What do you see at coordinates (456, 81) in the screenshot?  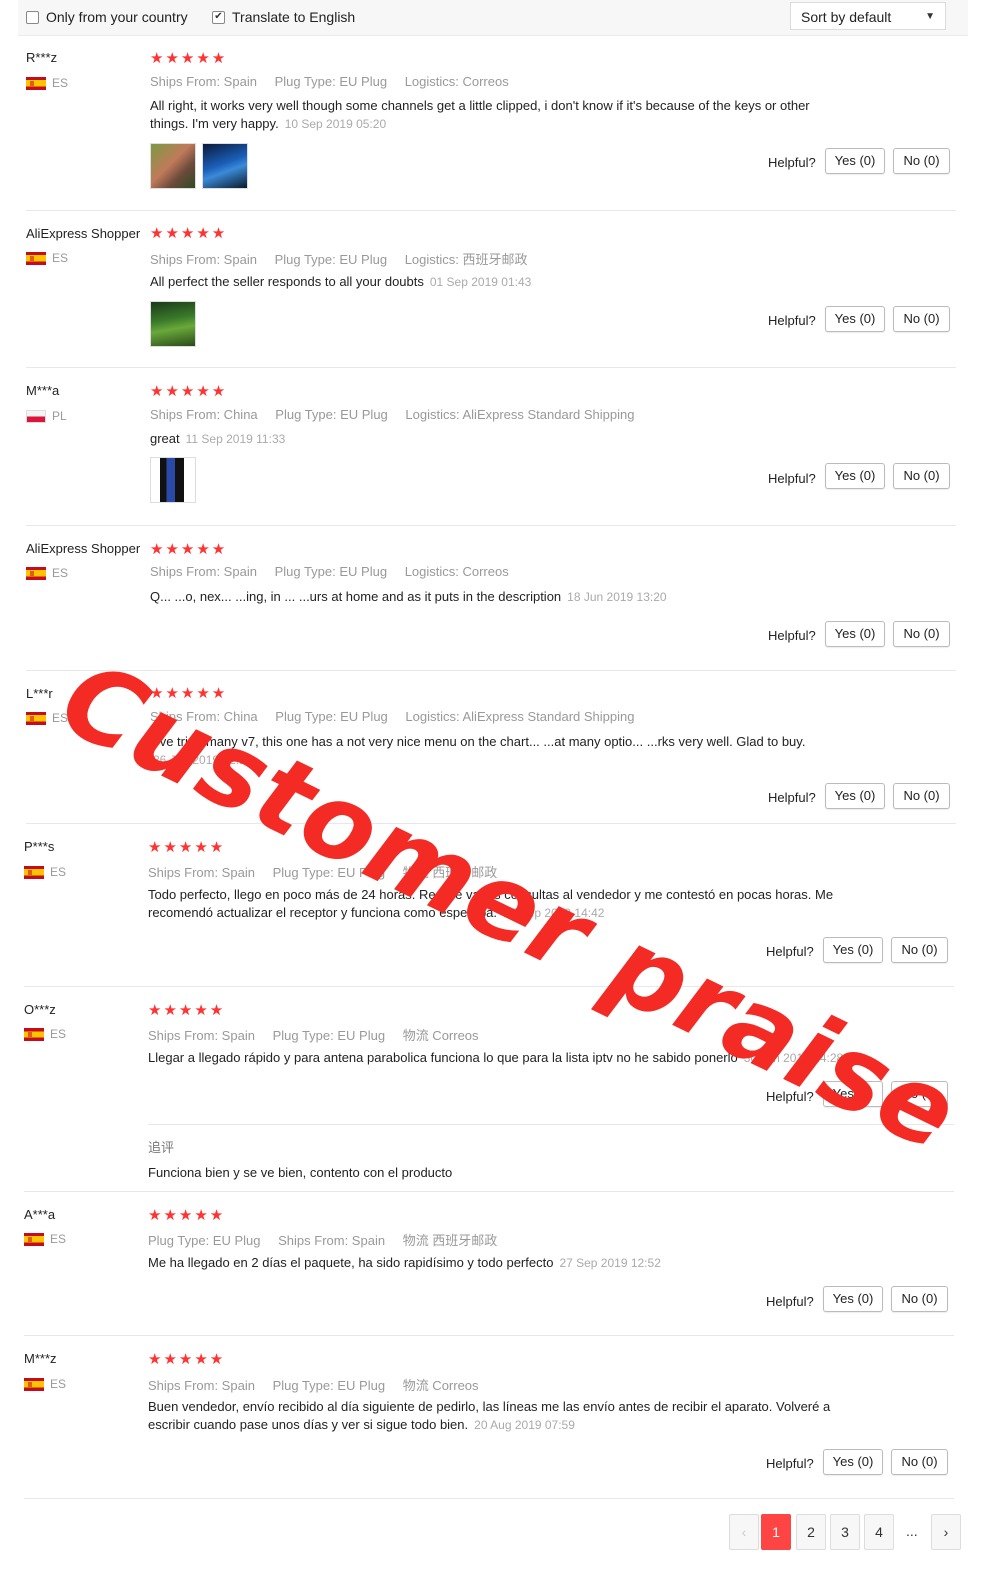 I see `logistics: Logistics: Correos` at bounding box center [456, 81].